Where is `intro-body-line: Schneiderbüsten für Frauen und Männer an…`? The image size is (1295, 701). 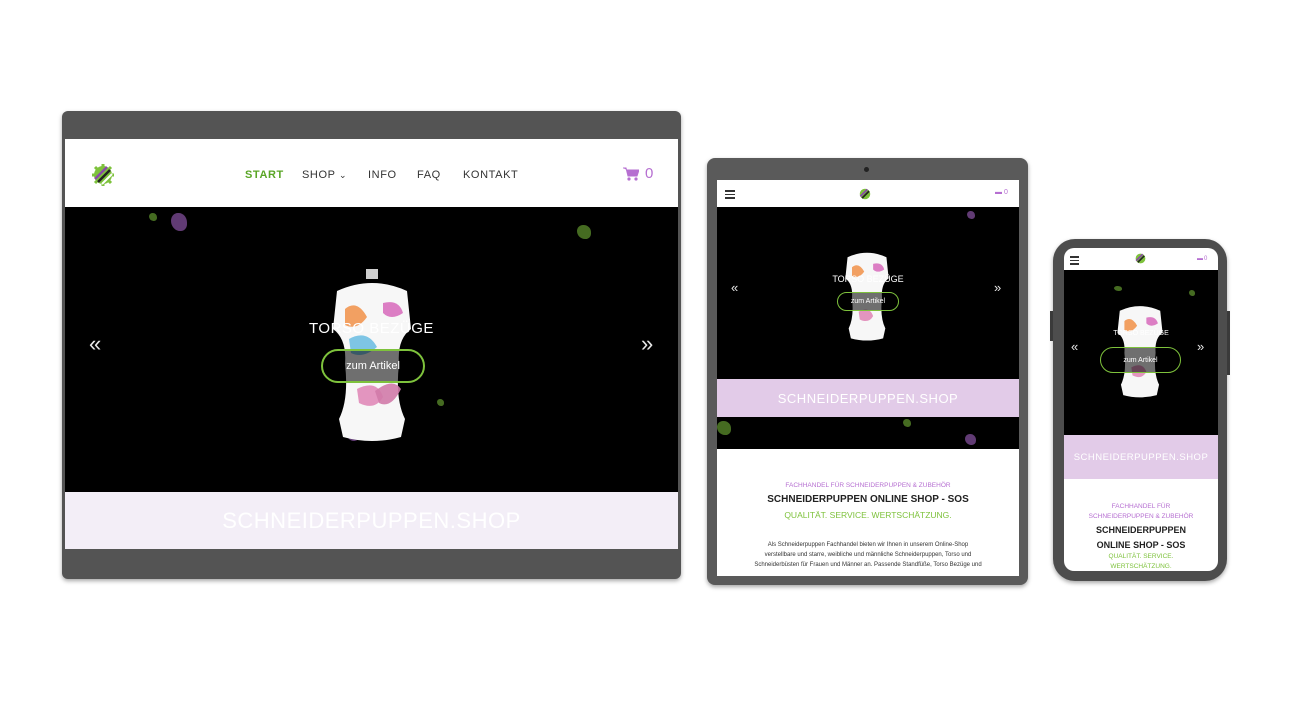 intro-body-line: Schneiderbüsten für Frauen und Männer an… is located at coordinates (868, 565).